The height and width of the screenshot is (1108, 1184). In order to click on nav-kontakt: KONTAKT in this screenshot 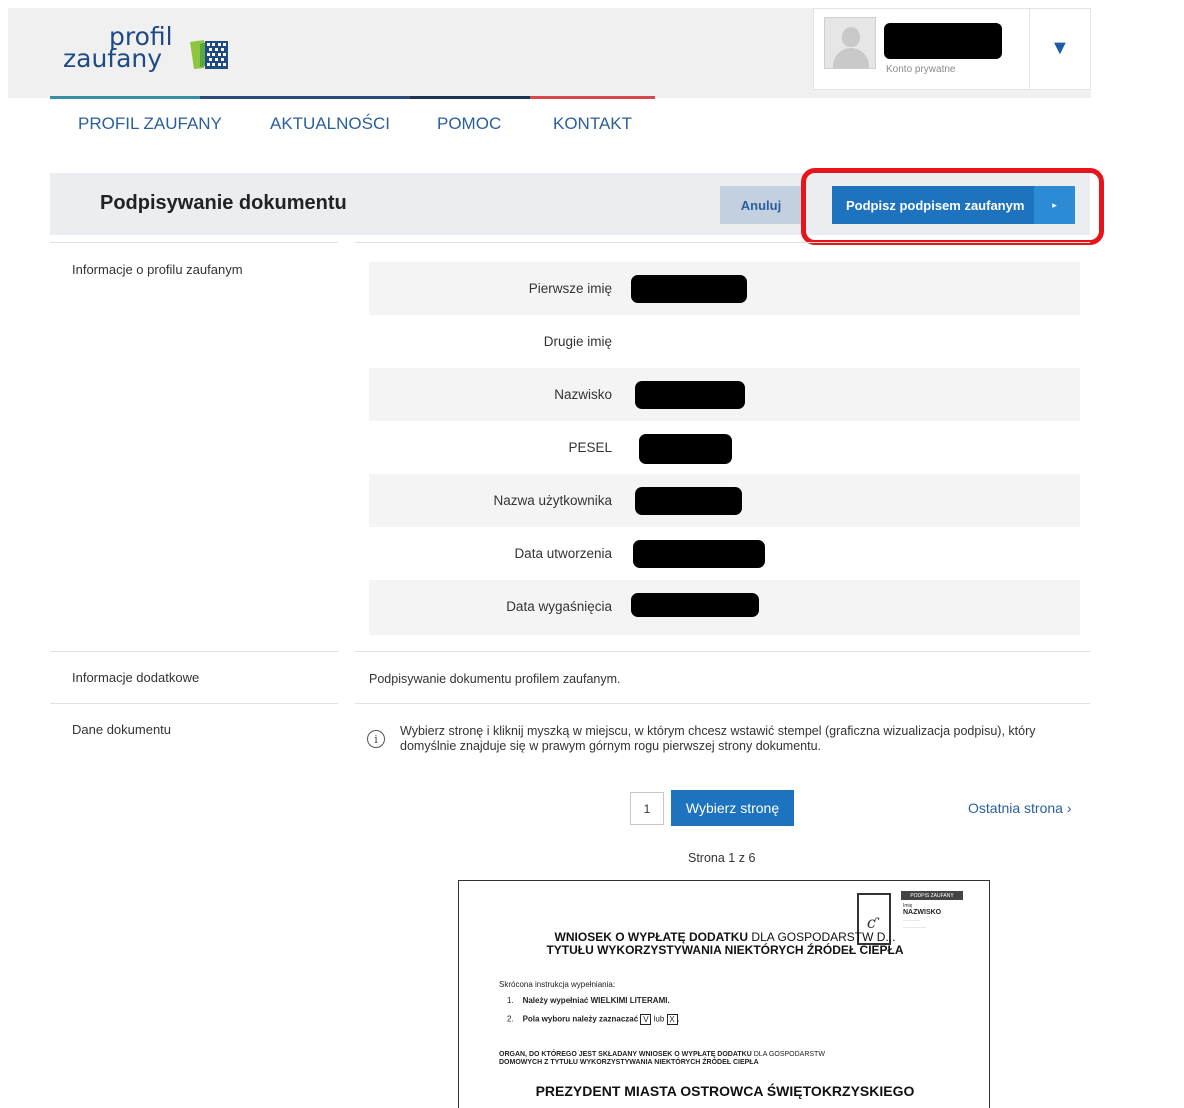, I will do `click(603, 124)`.